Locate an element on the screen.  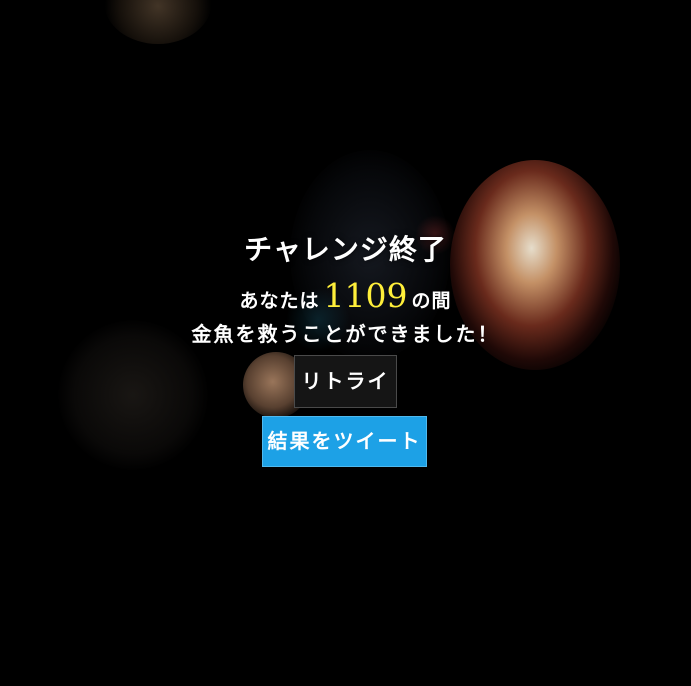
score-prefix: あなたは is located at coordinates (279, 301).